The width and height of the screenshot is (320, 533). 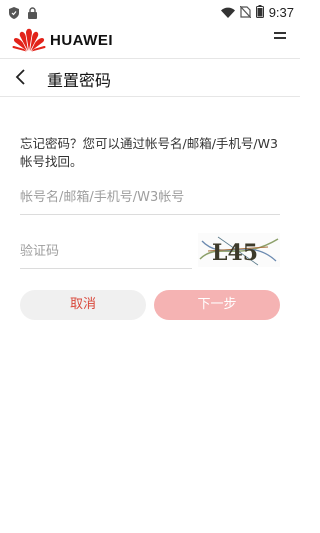 What do you see at coordinates (149, 152) in the screenshot?
I see `hint-text: 忘记密码？您可以通过帐号名/邮箱/手机号/W3帐号找回。` at bounding box center [149, 152].